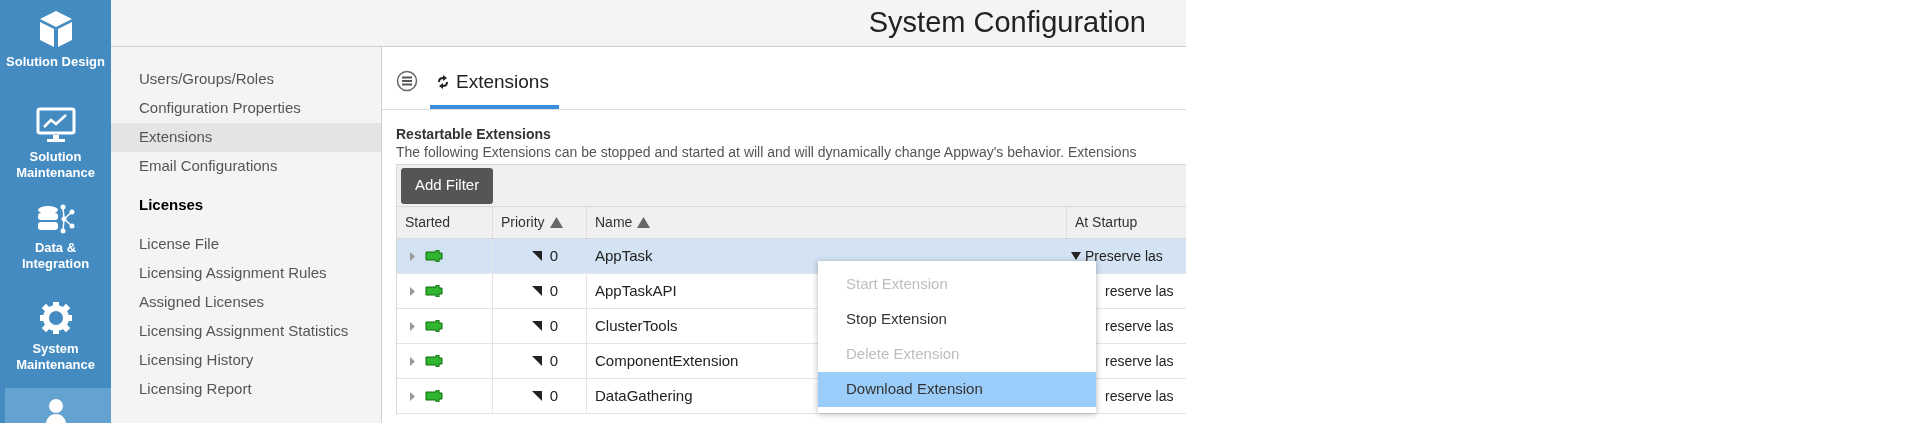 The height and width of the screenshot is (423, 1920). What do you see at coordinates (55, 125) in the screenshot?
I see `monitor-chart-icon` at bounding box center [55, 125].